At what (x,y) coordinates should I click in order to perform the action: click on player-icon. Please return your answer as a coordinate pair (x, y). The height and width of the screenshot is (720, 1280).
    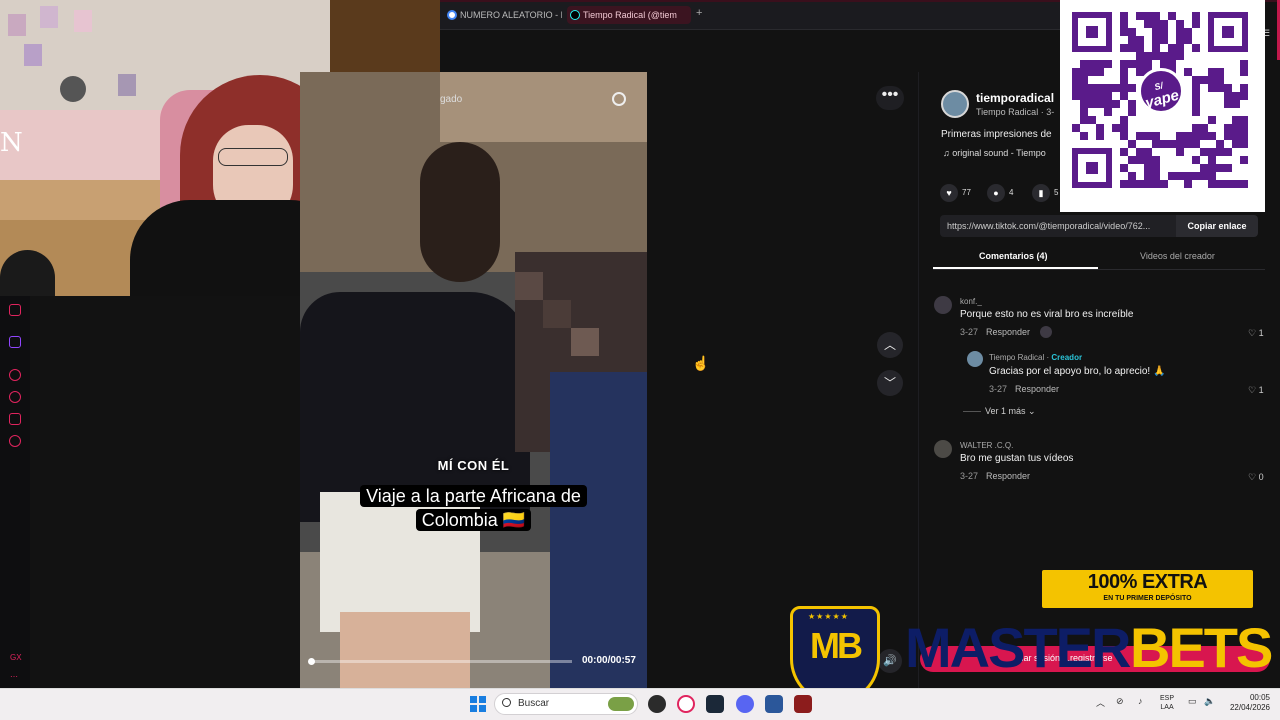
    Looking at the image, I should click on (15, 375).